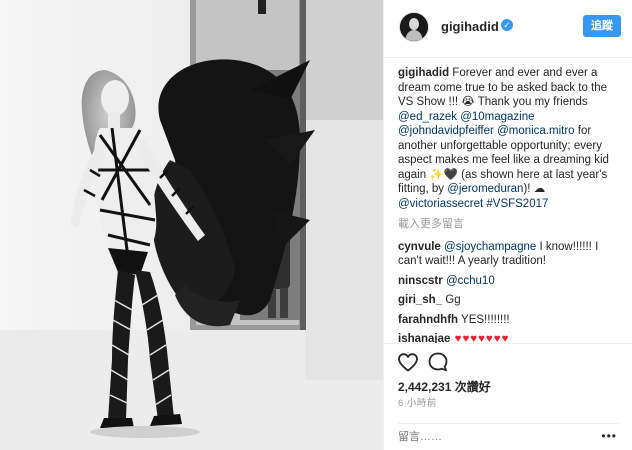 Image resolution: width=632 pixels, height=450 pixels. Describe the element at coordinates (539, 189) in the screenshot. I see `cloud-emoji-icon: ☁` at that location.